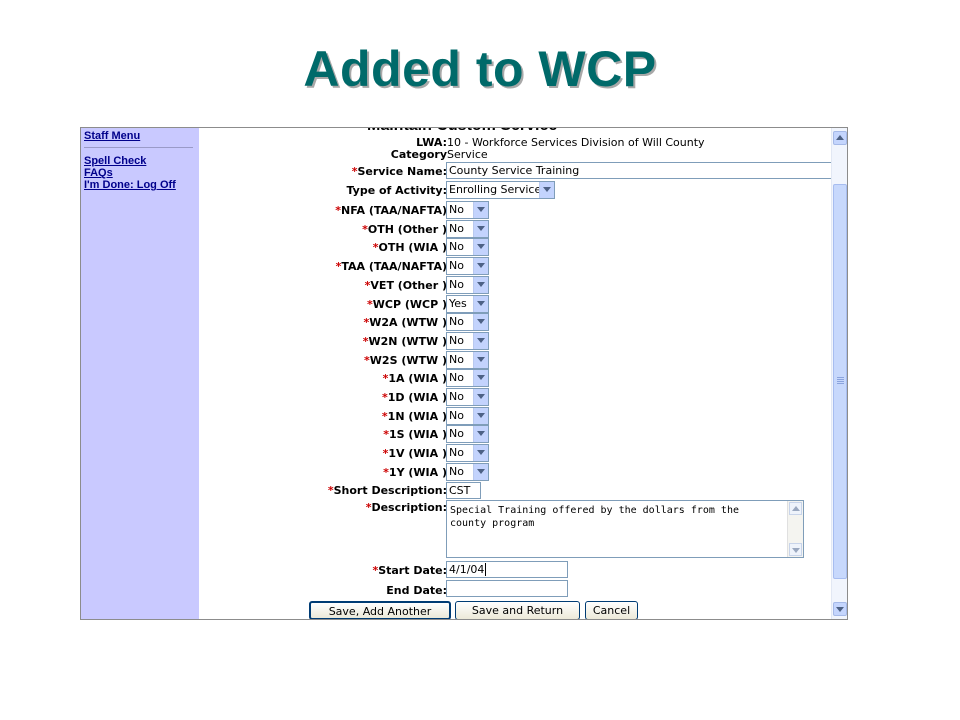 Image resolution: width=960 pixels, height=720 pixels. What do you see at coordinates (467, 266) in the screenshot?
I see `funding-select-taa-taa-nafta: No` at bounding box center [467, 266].